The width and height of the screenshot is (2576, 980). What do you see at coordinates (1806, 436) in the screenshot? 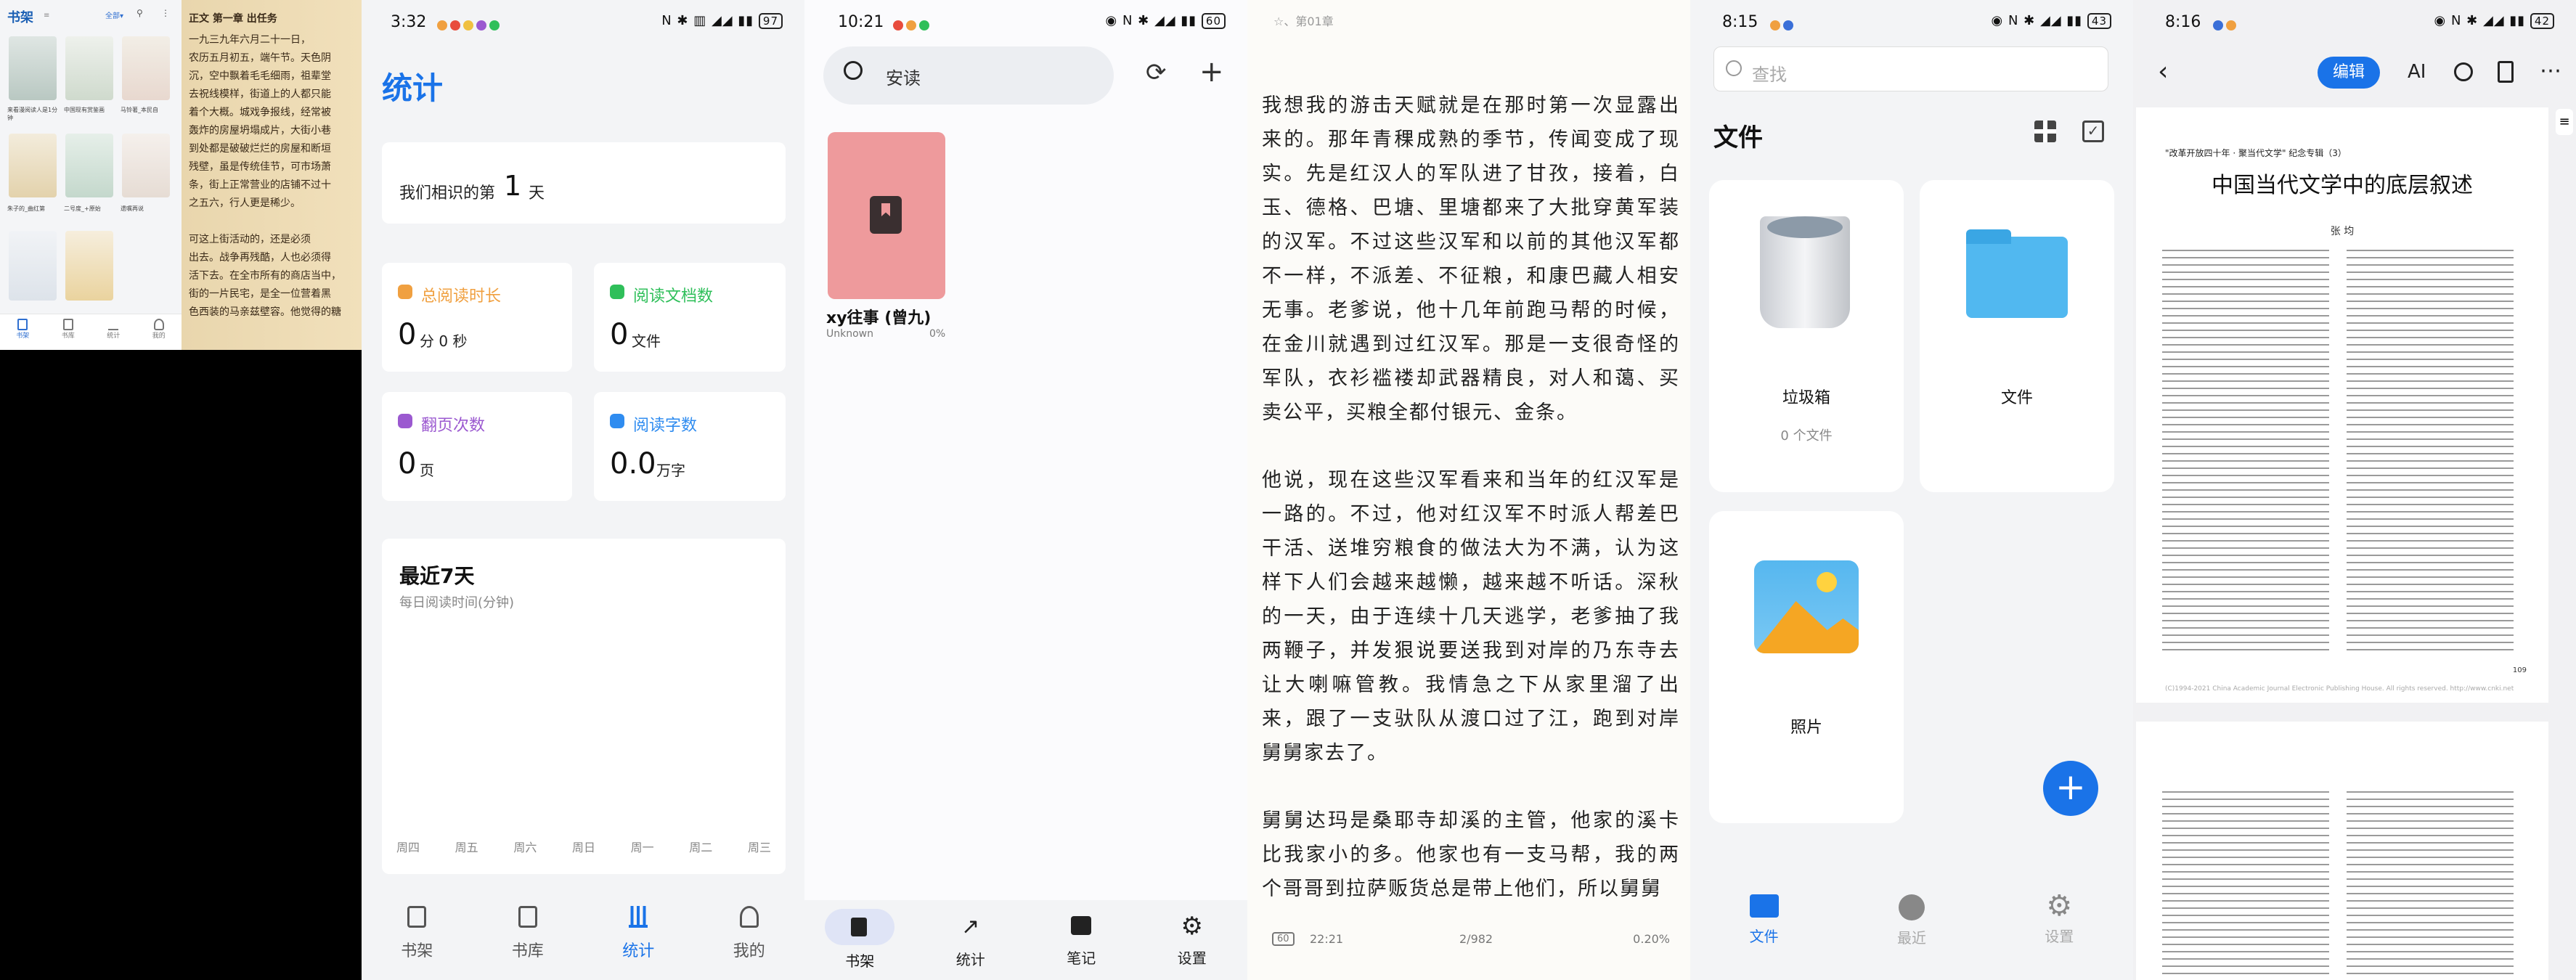
I see `folder-count: 0 个文件` at bounding box center [1806, 436].